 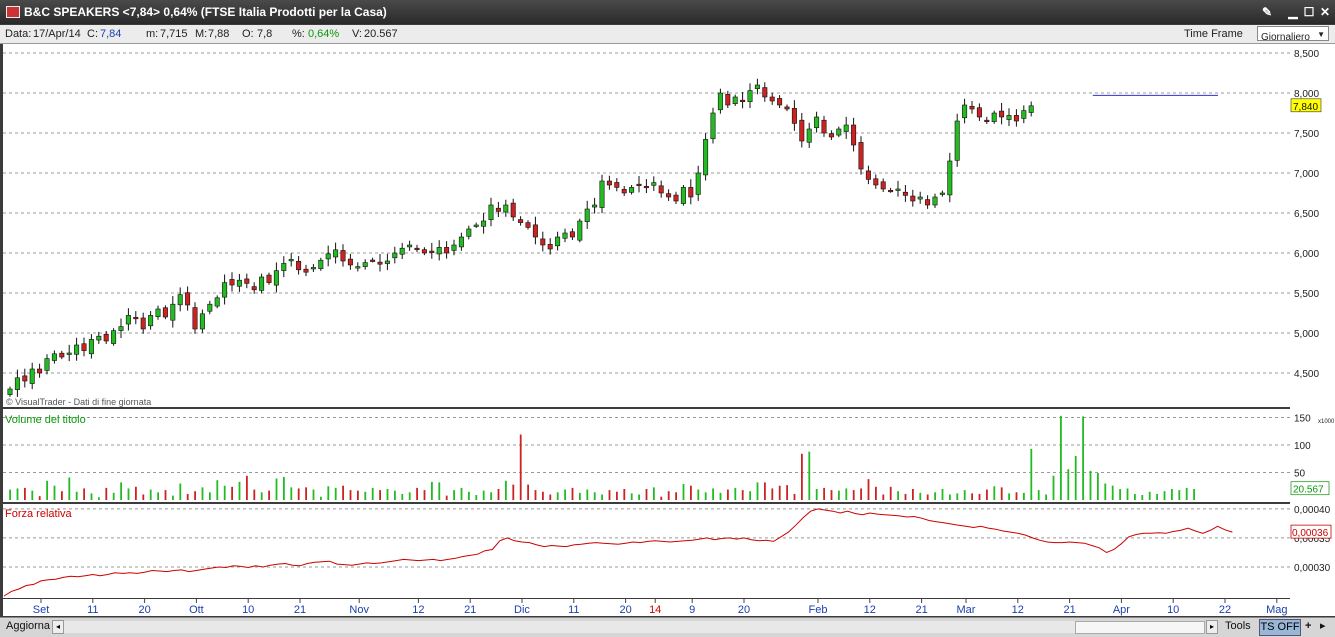 I want to click on add-button: +, so click(x=1308, y=626).